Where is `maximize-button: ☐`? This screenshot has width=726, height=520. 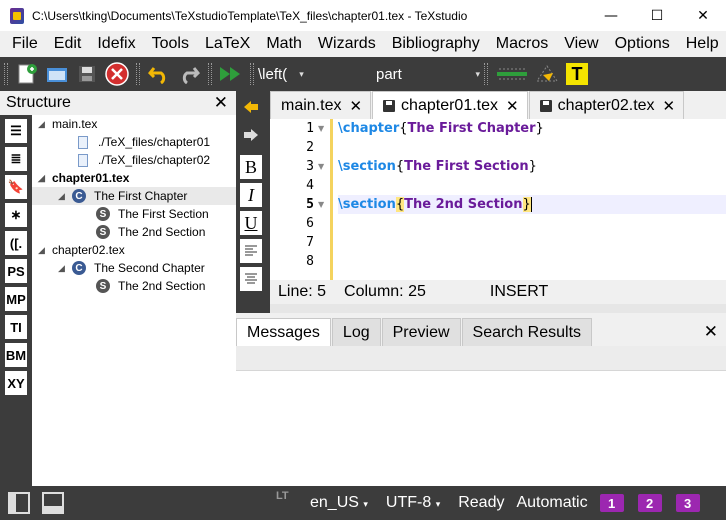 maximize-button: ☐ is located at coordinates (657, 15).